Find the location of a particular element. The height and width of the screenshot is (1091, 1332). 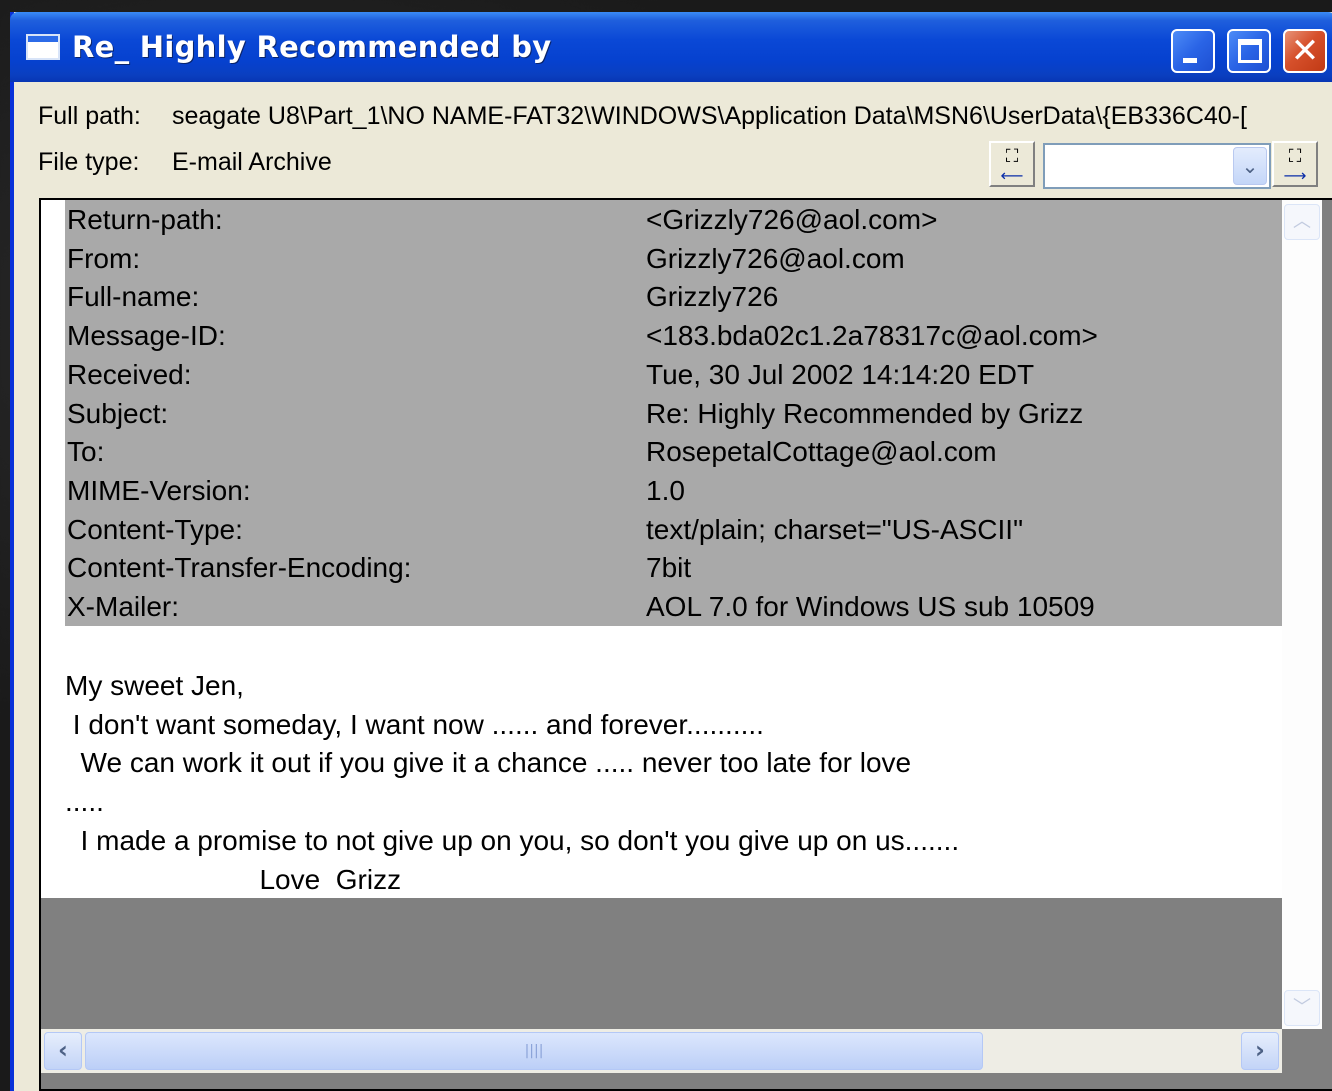

header-key: Return-path: is located at coordinates (145, 219).